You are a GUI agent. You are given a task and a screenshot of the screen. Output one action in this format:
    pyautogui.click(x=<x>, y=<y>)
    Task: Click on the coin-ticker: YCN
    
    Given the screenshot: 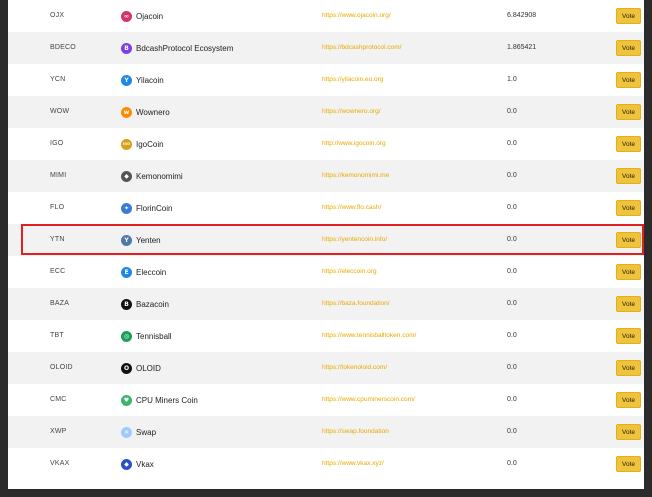 What is the action you would take?
    pyautogui.click(x=58, y=79)
    